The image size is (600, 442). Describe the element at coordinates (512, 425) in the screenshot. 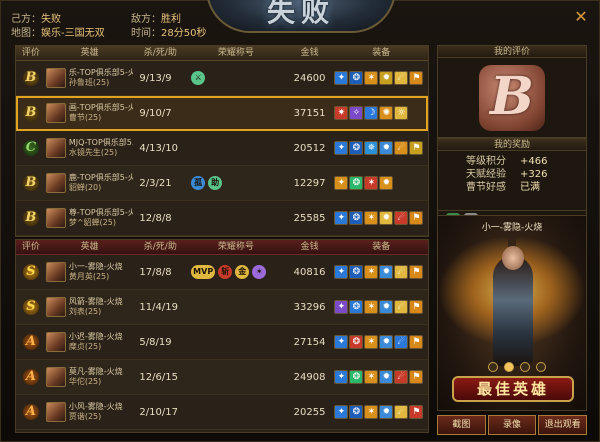

I see `record-button: 录像` at that location.